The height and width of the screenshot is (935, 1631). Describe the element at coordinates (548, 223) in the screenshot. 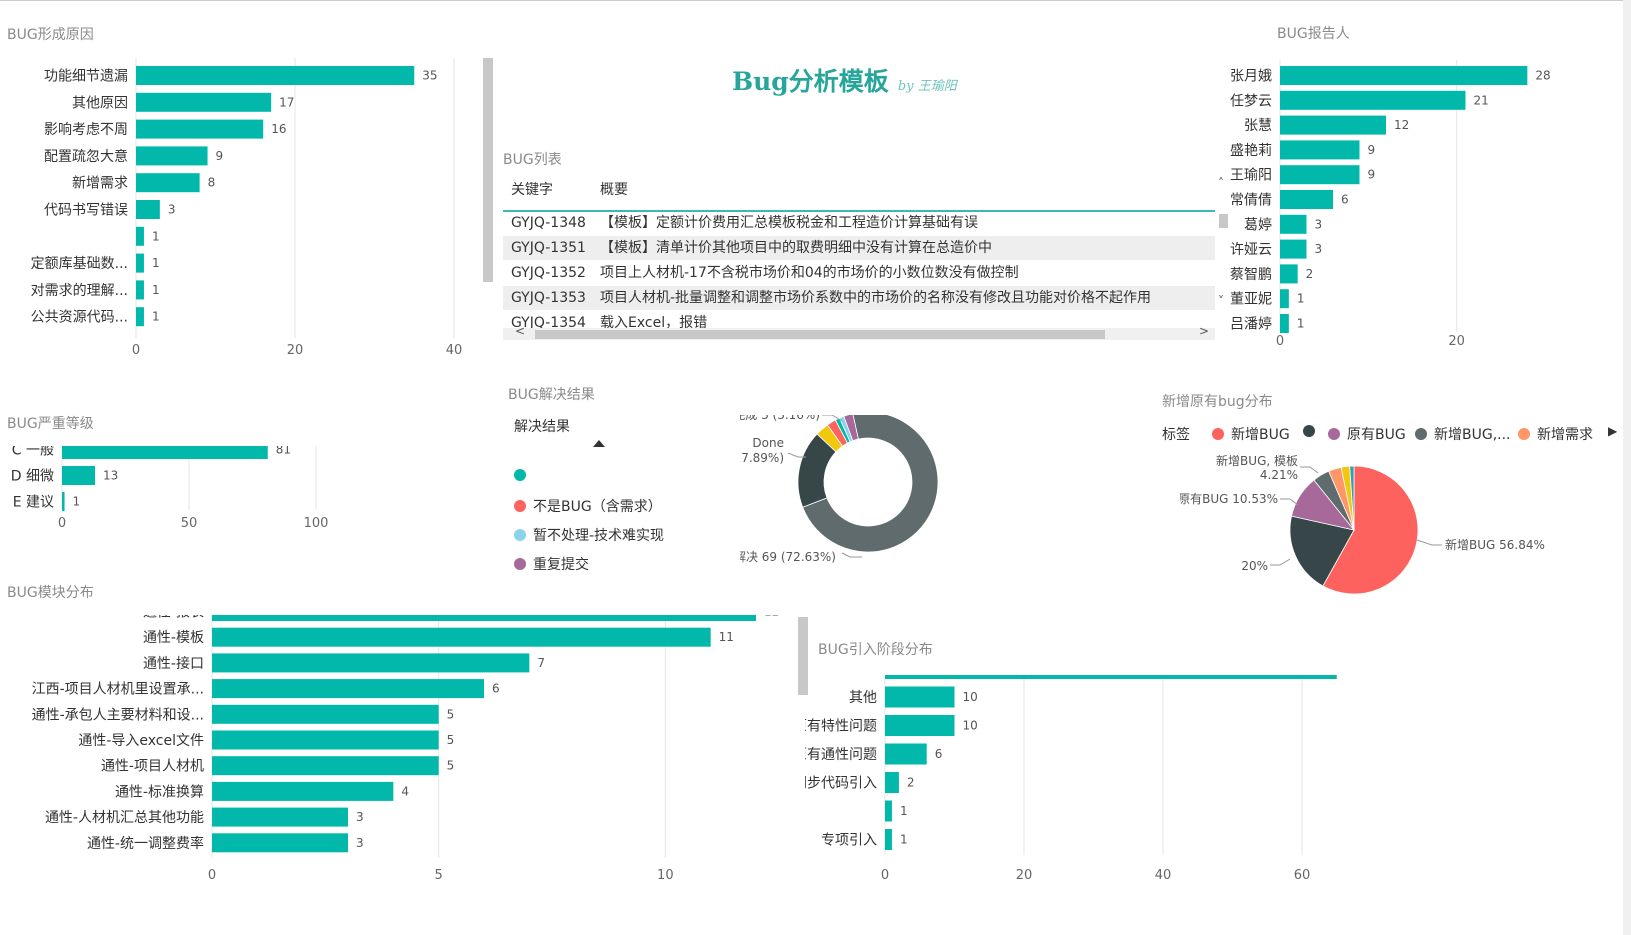

I see `row-key: GYJQ-1348` at that location.